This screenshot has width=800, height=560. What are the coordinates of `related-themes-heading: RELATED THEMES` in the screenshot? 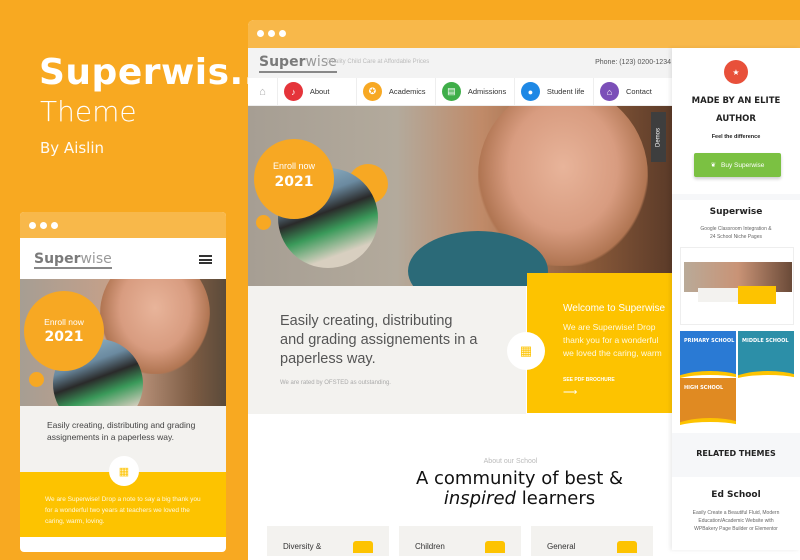 It's located at (736, 455).